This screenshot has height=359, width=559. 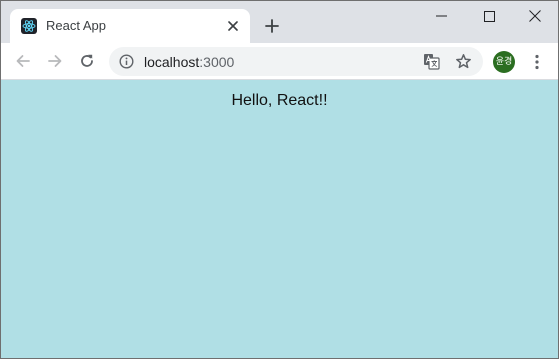 I want to click on browser-toolbar: localhost:3000 윤경, so click(x=279, y=61).